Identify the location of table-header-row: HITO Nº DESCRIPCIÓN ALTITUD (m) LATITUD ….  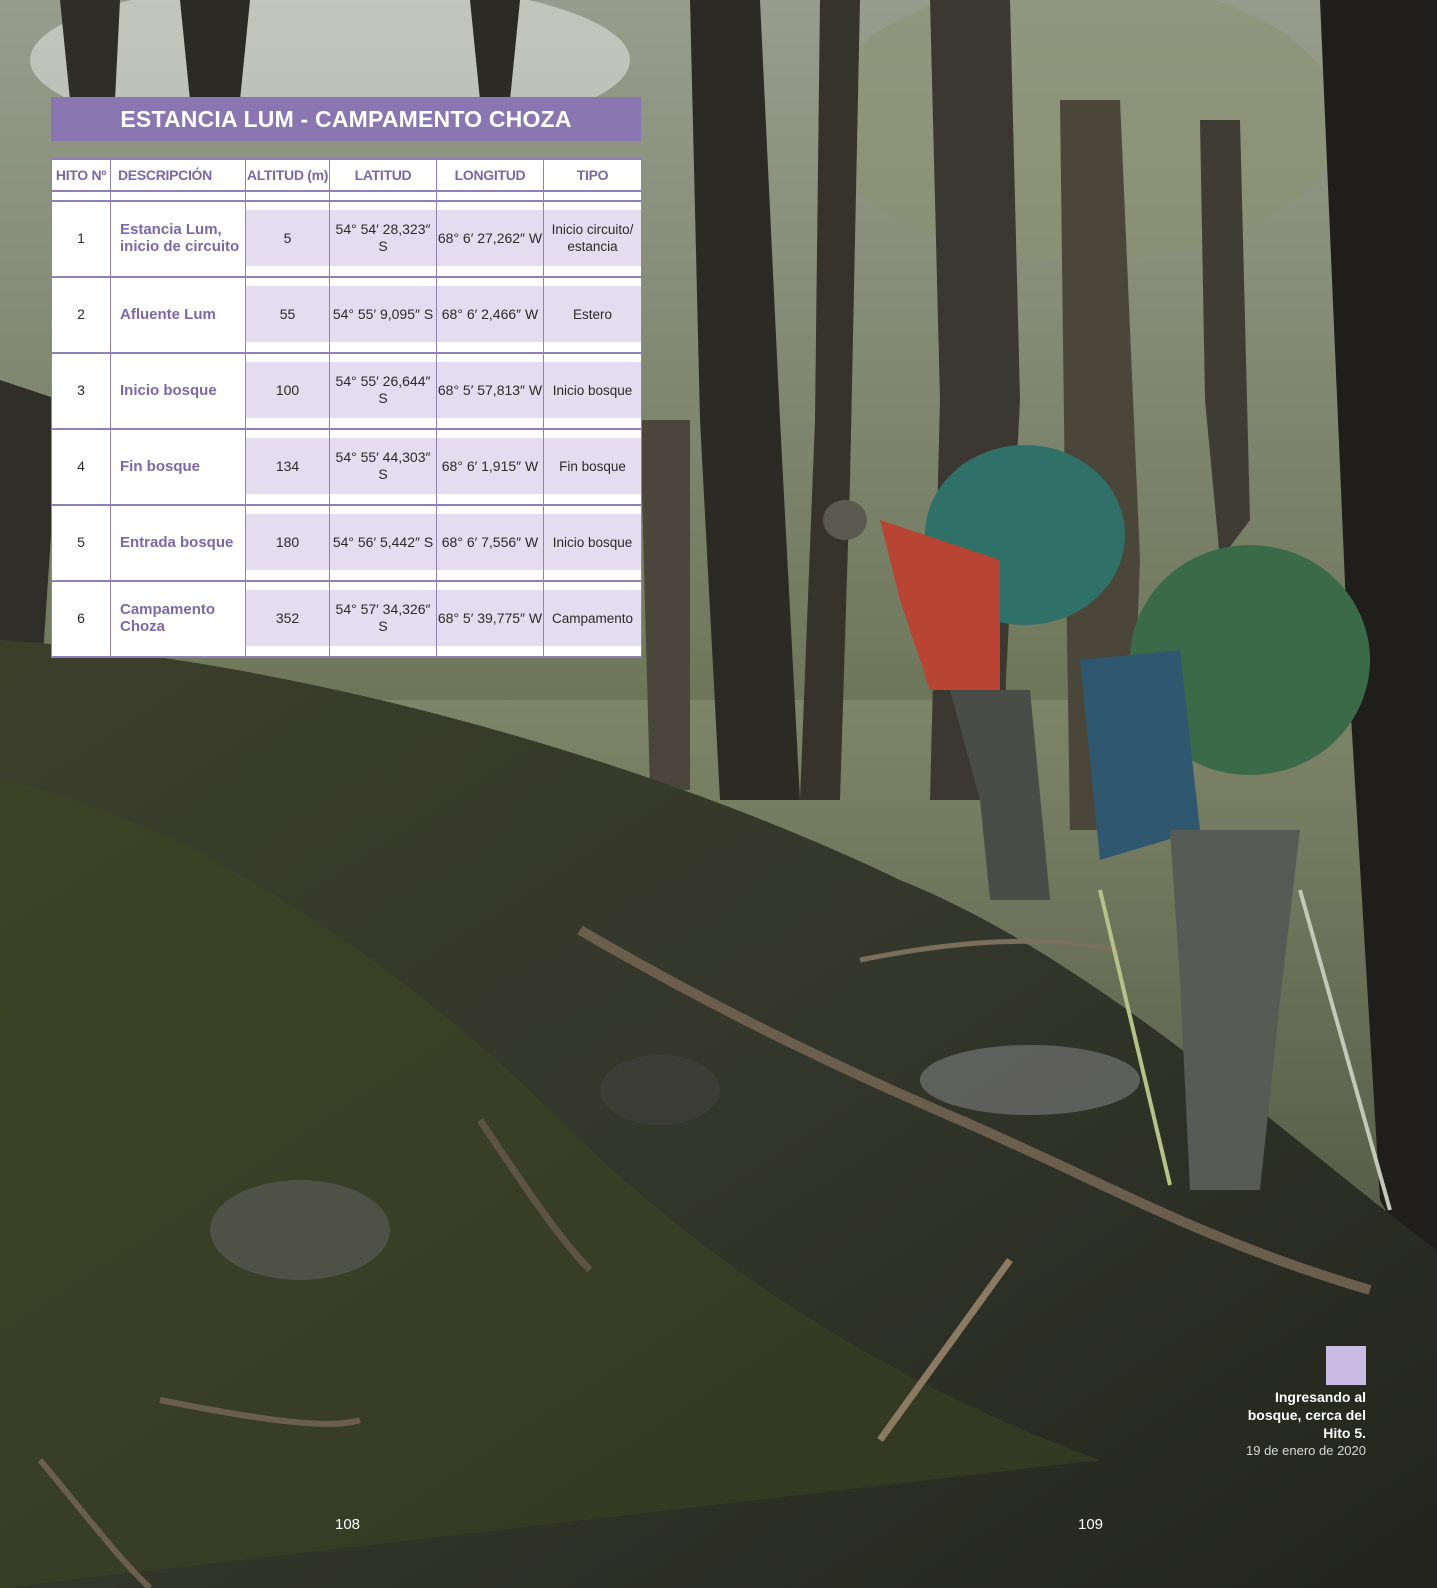
(346, 175).